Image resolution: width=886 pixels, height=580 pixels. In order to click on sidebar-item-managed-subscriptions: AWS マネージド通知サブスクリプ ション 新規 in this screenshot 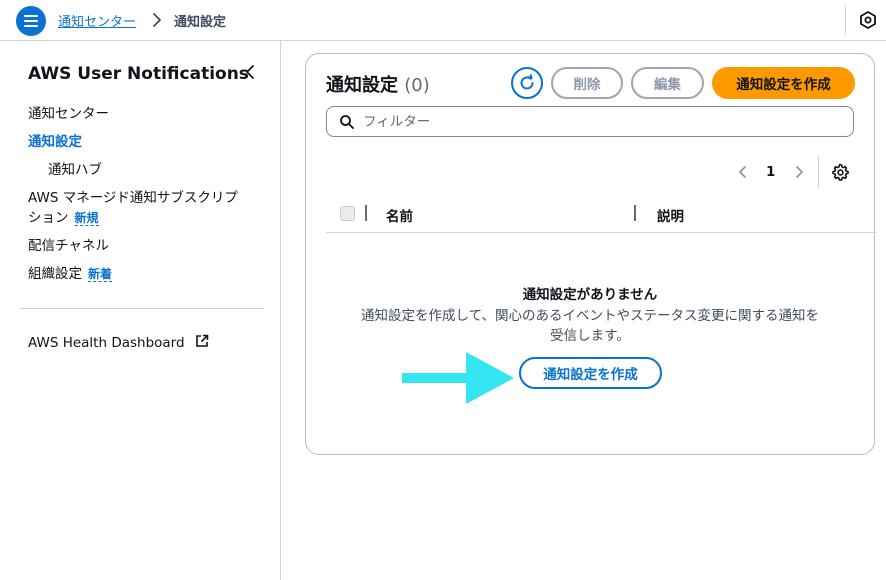, I will do `click(143, 208)`.